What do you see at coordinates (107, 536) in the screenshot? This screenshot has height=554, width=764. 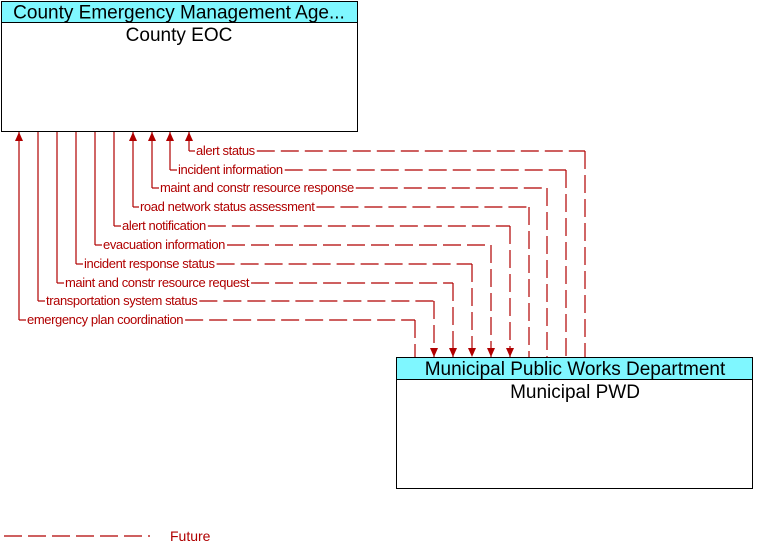 I see `legend: Future` at bounding box center [107, 536].